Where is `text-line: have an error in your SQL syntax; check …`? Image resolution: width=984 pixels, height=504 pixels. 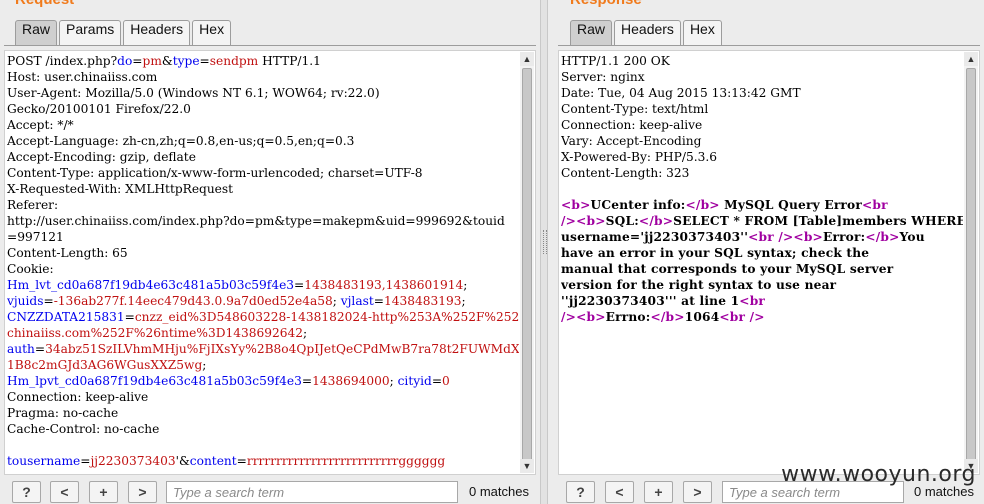
text-line: have an error in your SQL syntax; check … is located at coordinates (762, 253).